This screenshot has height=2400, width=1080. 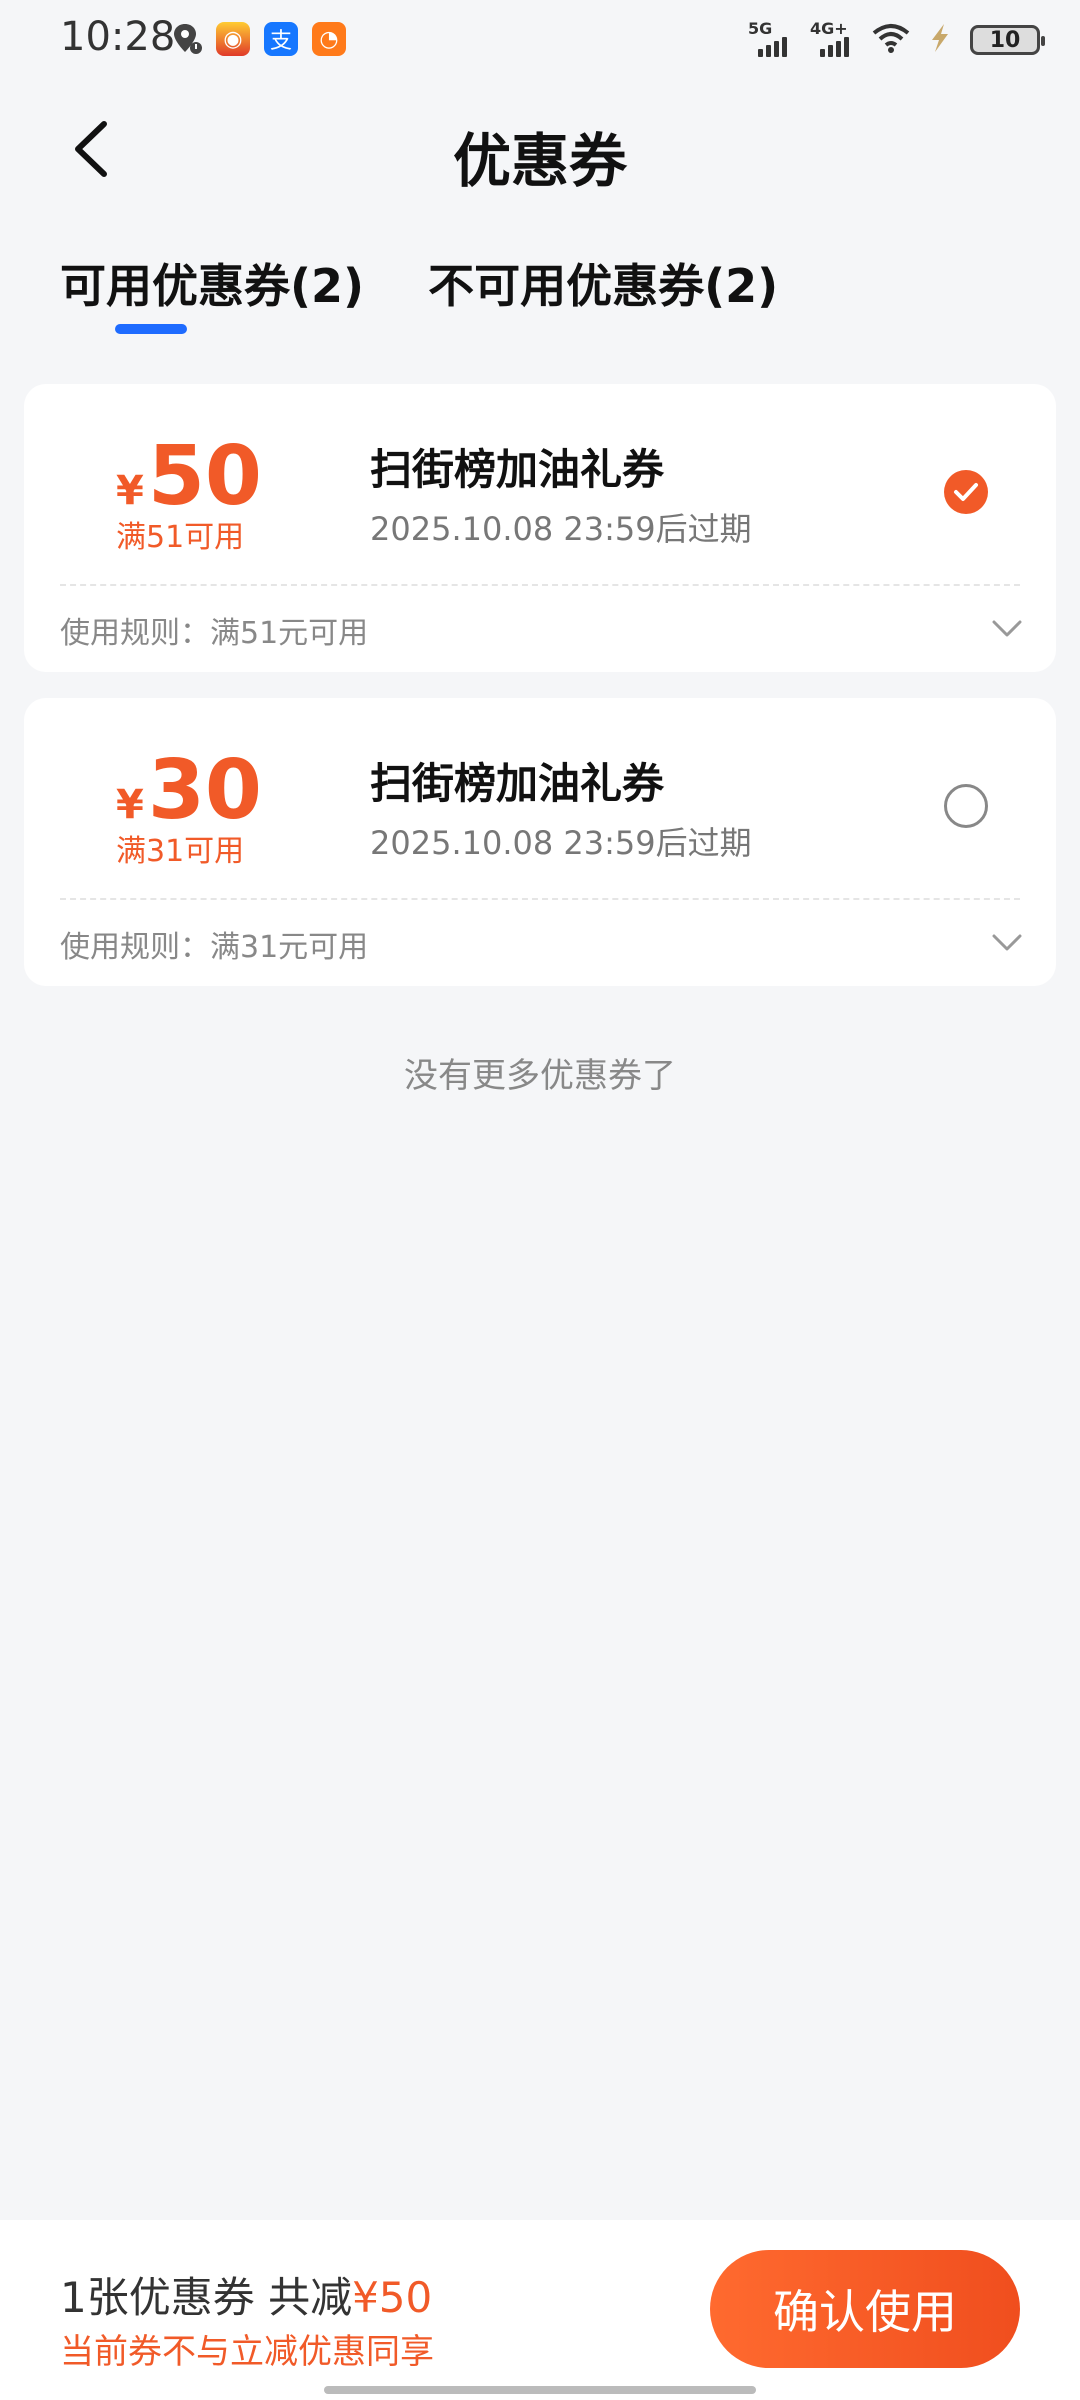 What do you see at coordinates (540, 943) in the screenshot?
I see `coupon-rule-row: 使用规则：满31元可用` at bounding box center [540, 943].